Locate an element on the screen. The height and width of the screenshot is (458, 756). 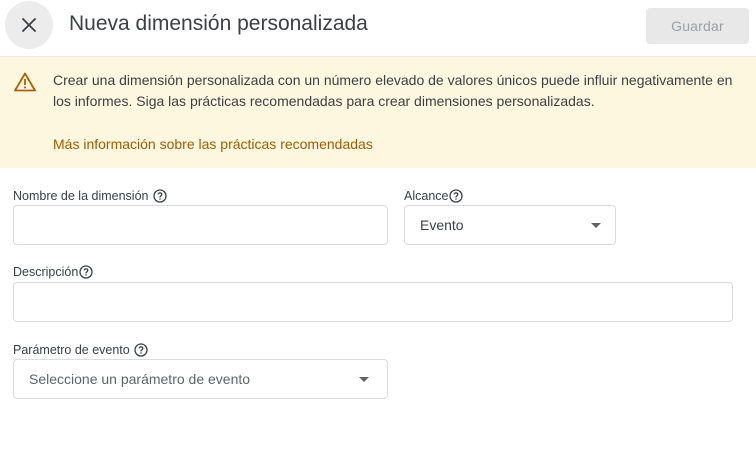
event-parameter-label: Parámetro de evento is located at coordinates (80, 350).